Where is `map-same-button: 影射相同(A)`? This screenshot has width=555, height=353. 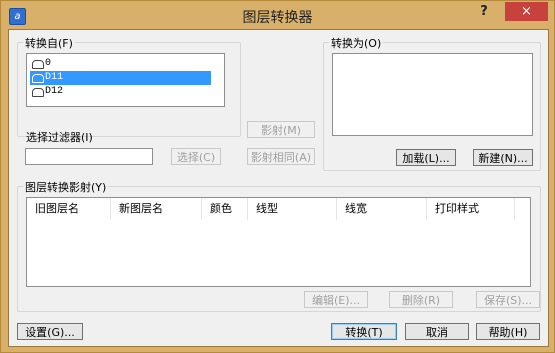 map-same-button: 影射相同(A) is located at coordinates (281, 156).